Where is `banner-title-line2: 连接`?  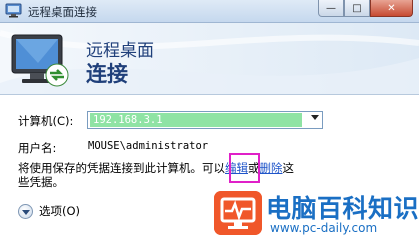
banner-title-line2: 连接 is located at coordinates (107, 74).